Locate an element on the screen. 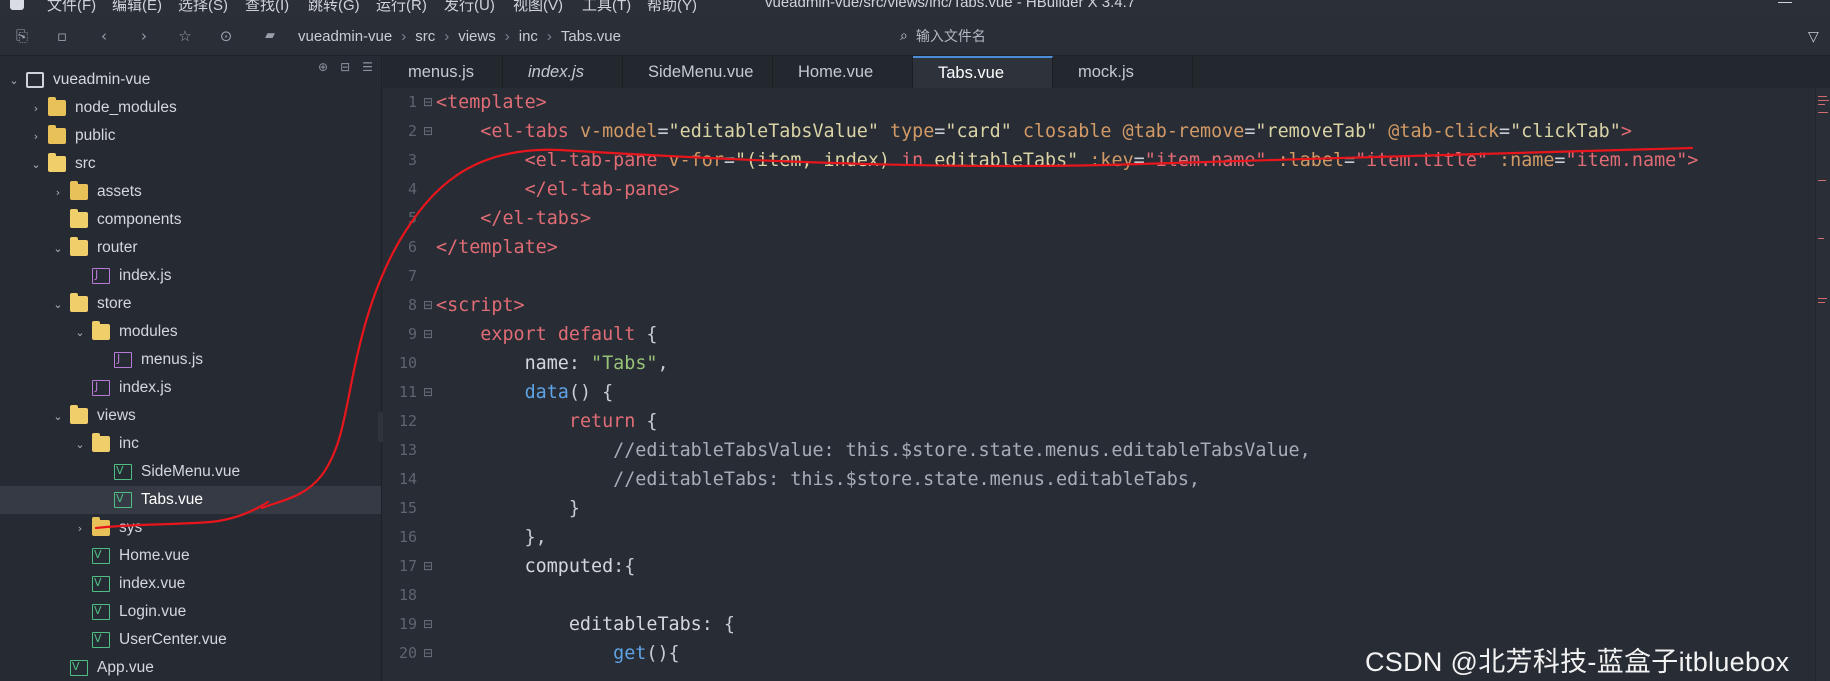 This screenshot has height=681, width=1830. menu-edit: 编辑(E) is located at coordinates (137, 7).